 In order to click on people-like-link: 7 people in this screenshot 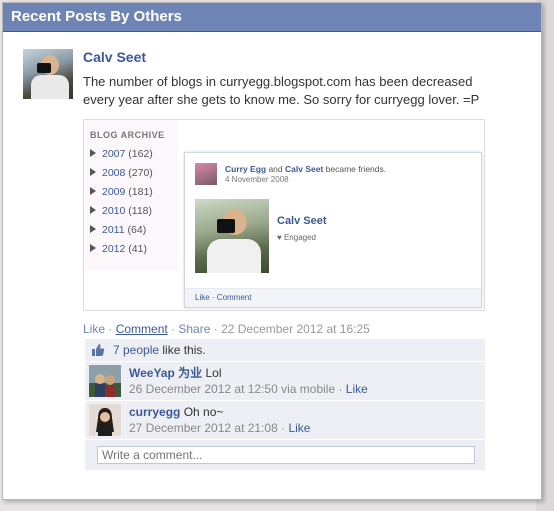, I will do `click(136, 350)`.